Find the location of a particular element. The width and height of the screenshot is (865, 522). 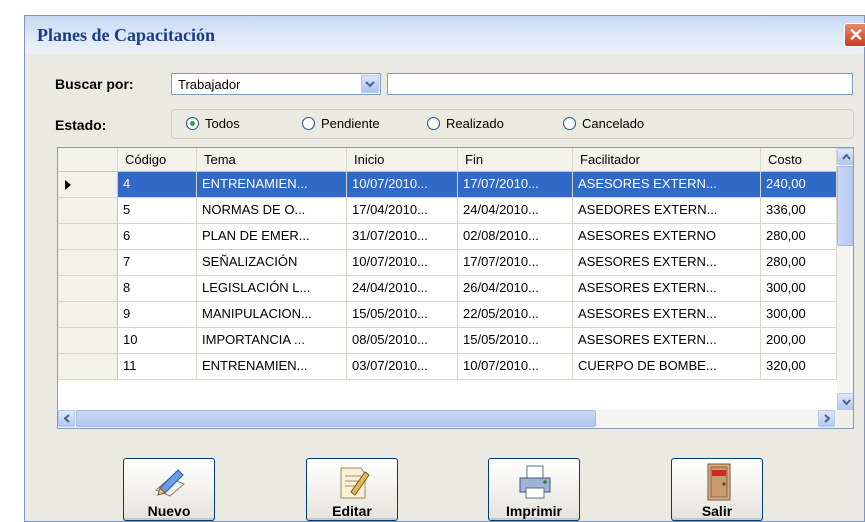

buscar-dropdown: Trabajador is located at coordinates (276, 84).